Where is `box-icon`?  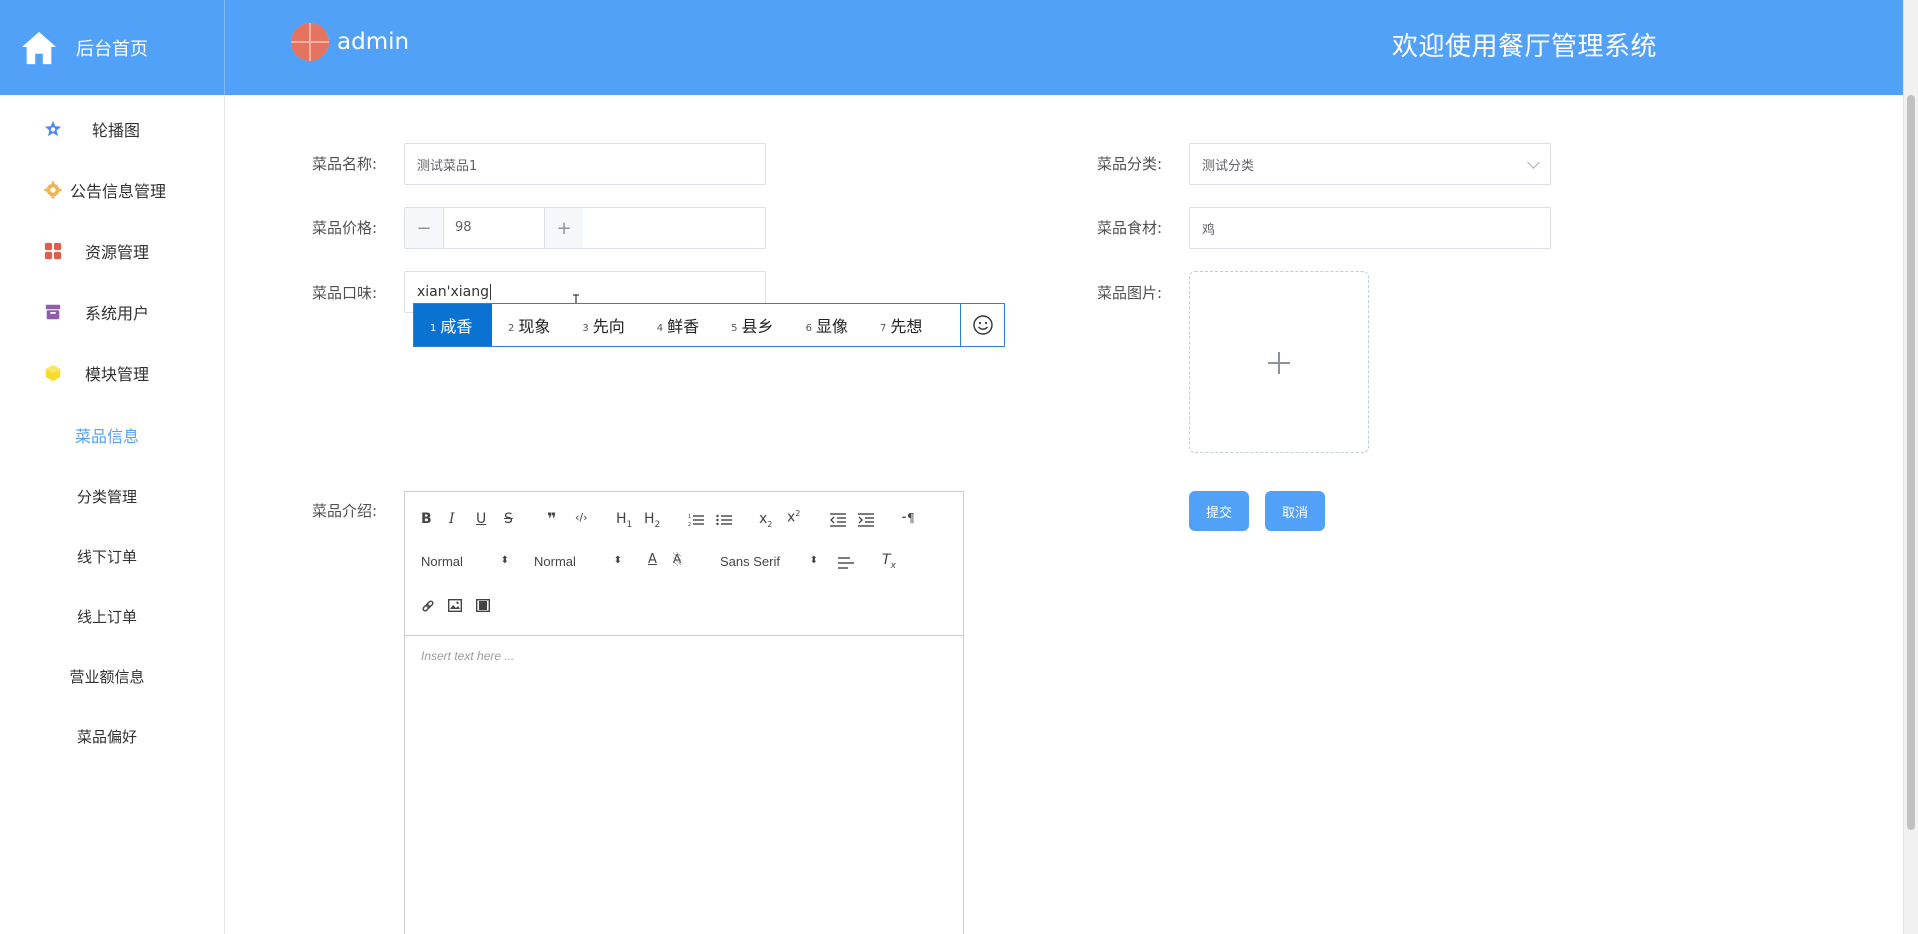 box-icon is located at coordinates (53, 312).